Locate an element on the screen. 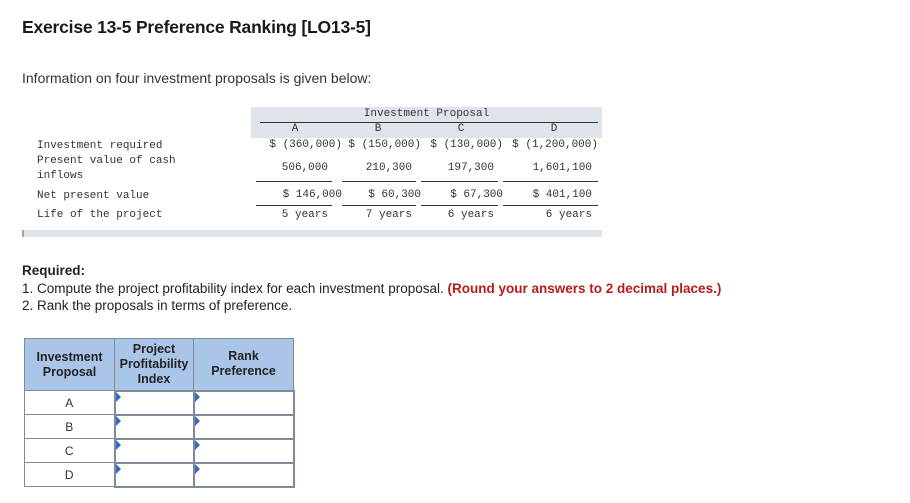 Image resolution: width=910 pixels, height=503 pixels. header-investment-proposal: Investment Proposal is located at coordinates (69, 364).